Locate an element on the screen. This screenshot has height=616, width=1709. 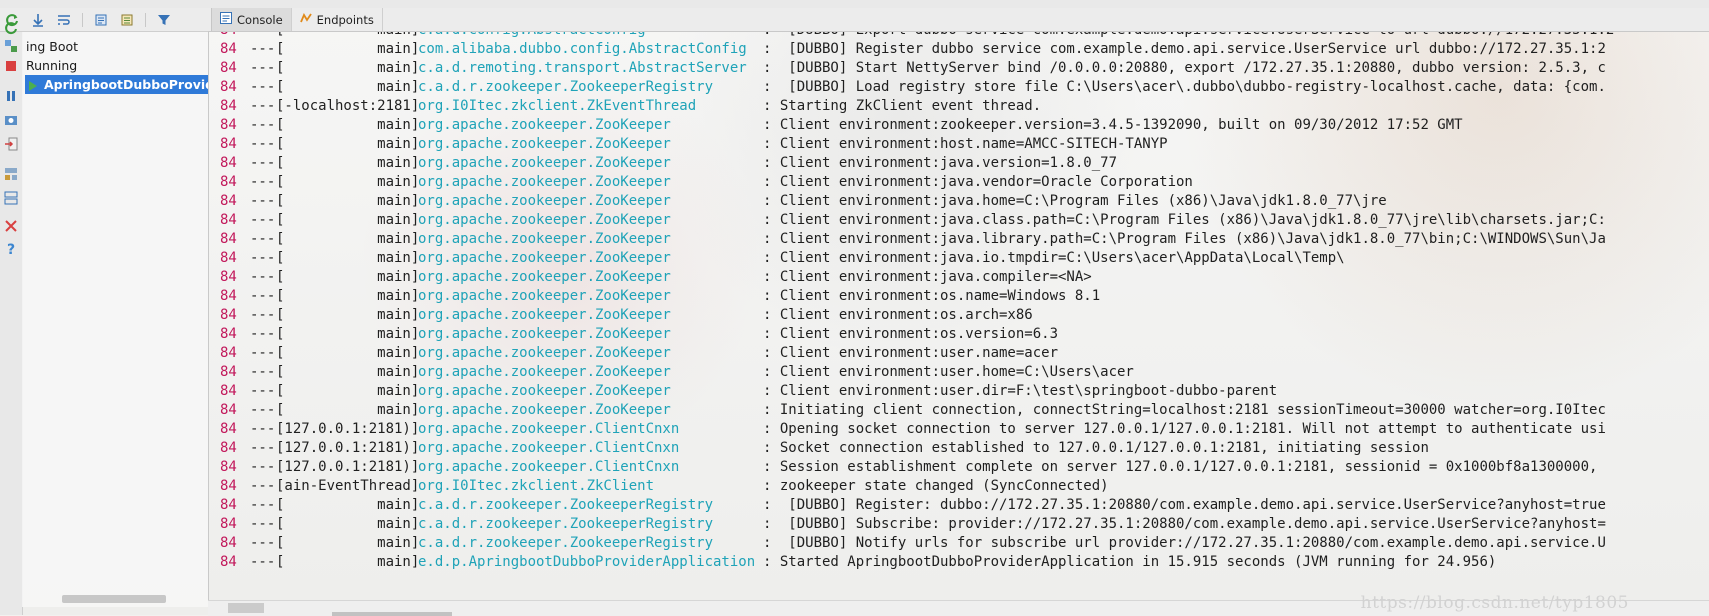
log-logger: com.alibaba.dubbo.config.AbstractConfig is located at coordinates (582, 49).